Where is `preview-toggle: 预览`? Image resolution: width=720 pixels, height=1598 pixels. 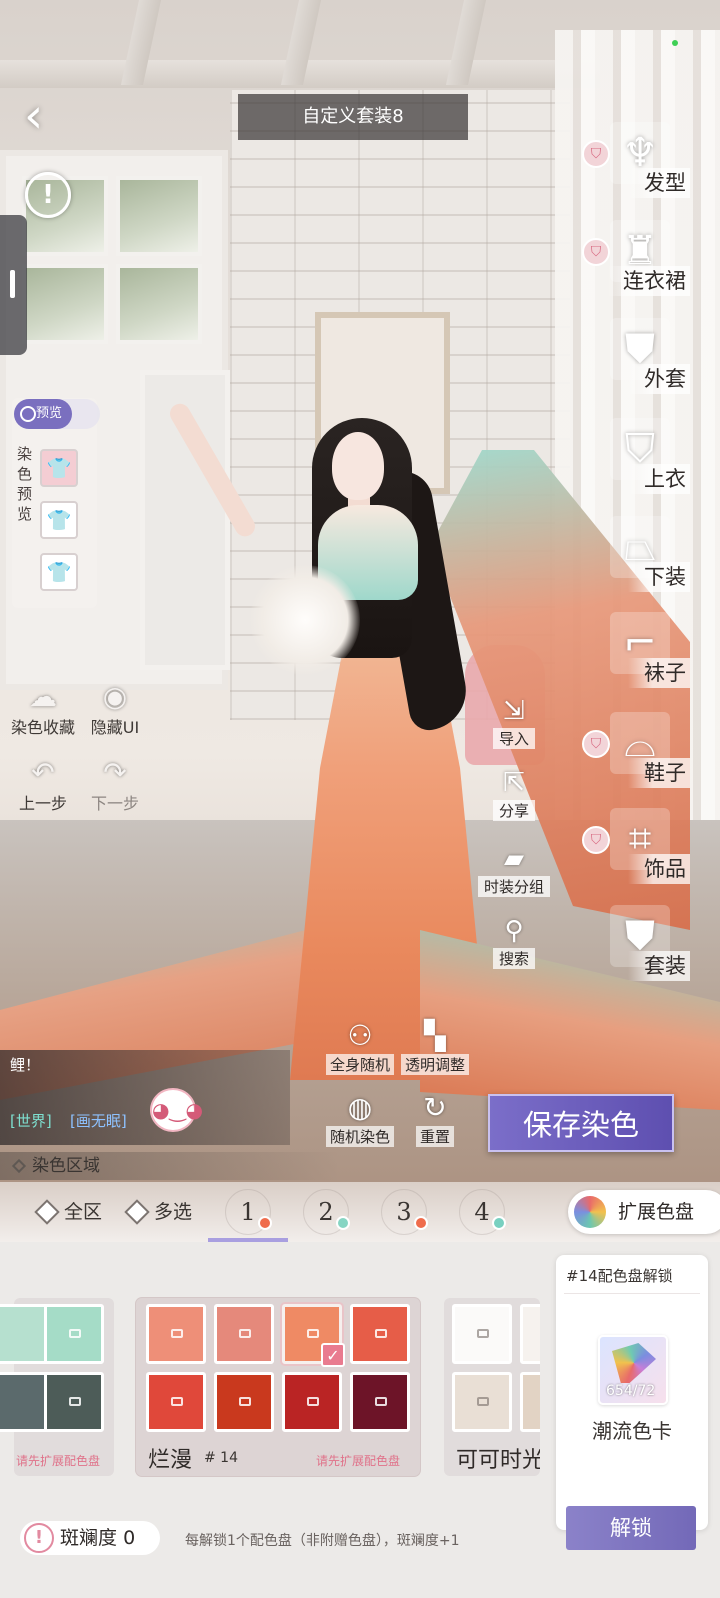 preview-toggle: 预览 is located at coordinates (57, 414).